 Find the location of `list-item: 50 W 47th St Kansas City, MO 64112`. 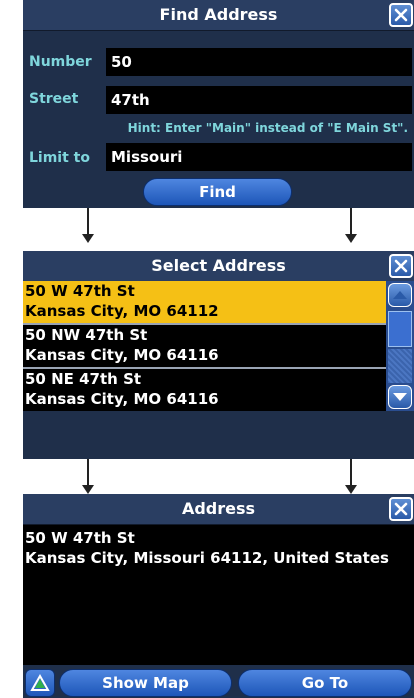

list-item: 50 W 47th St Kansas City, MO 64112 is located at coordinates (204, 303).